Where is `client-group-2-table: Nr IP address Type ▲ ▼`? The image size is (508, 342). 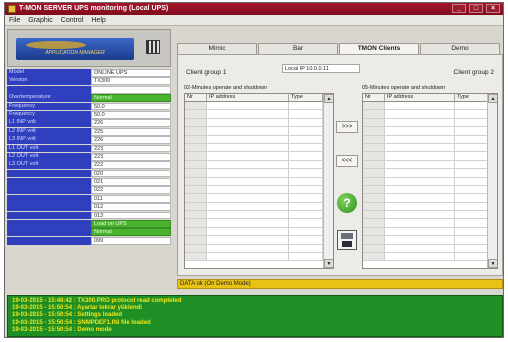 client-group-2-table: Nr IP address Type ▲ ▼ is located at coordinates (430, 181).